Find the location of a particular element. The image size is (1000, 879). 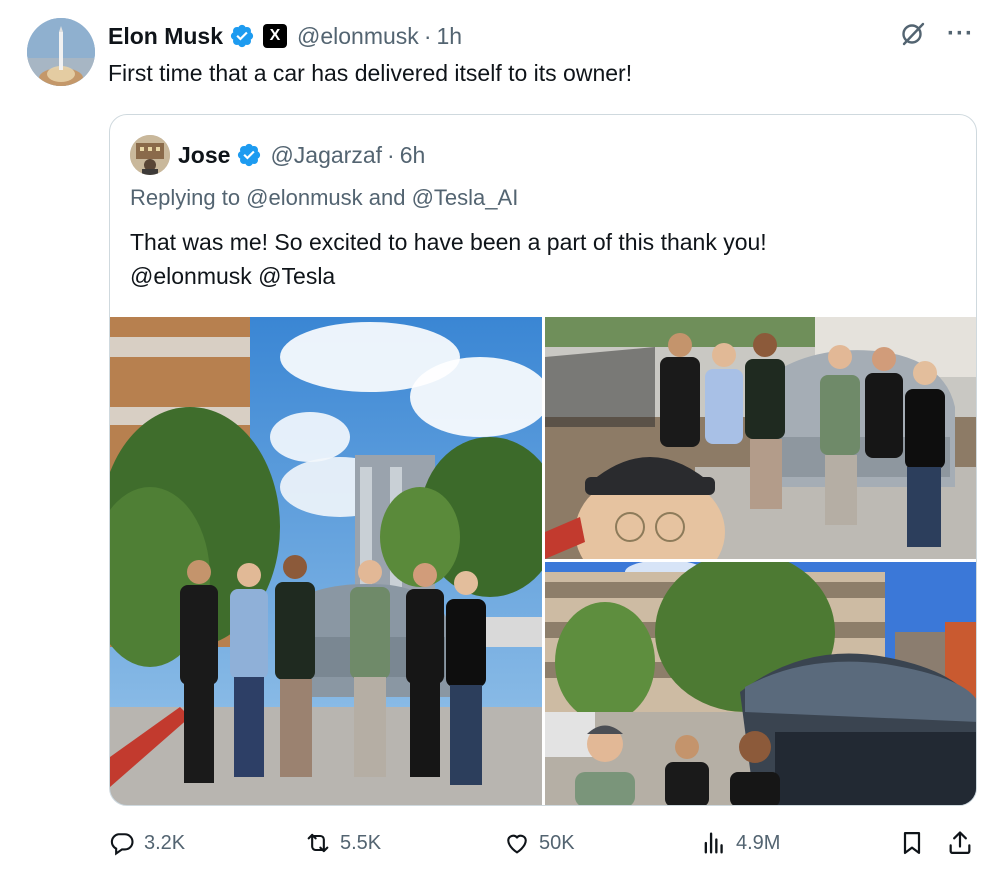

tweet-header: Elon Musk X @elonmusk · 1h is located at coordinates (285, 36).